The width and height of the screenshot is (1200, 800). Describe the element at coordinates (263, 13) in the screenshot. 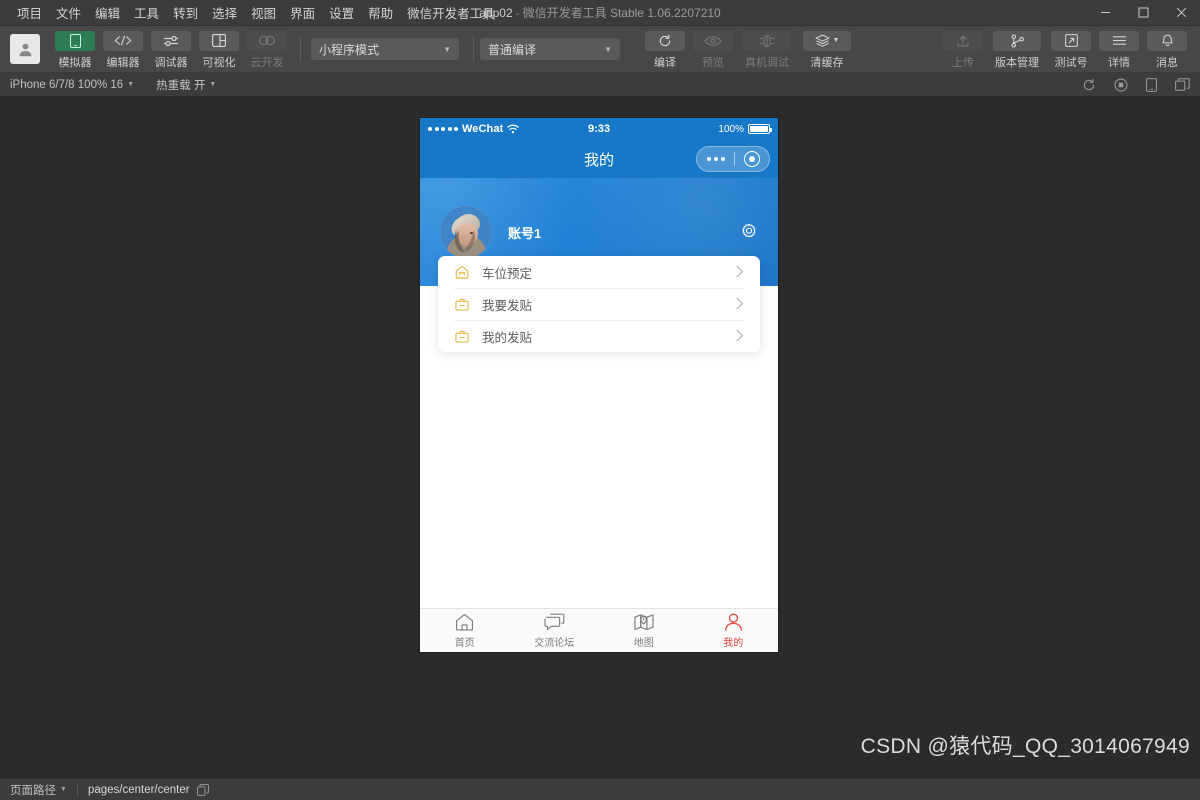

I see `menu-item-view: 视图` at that location.